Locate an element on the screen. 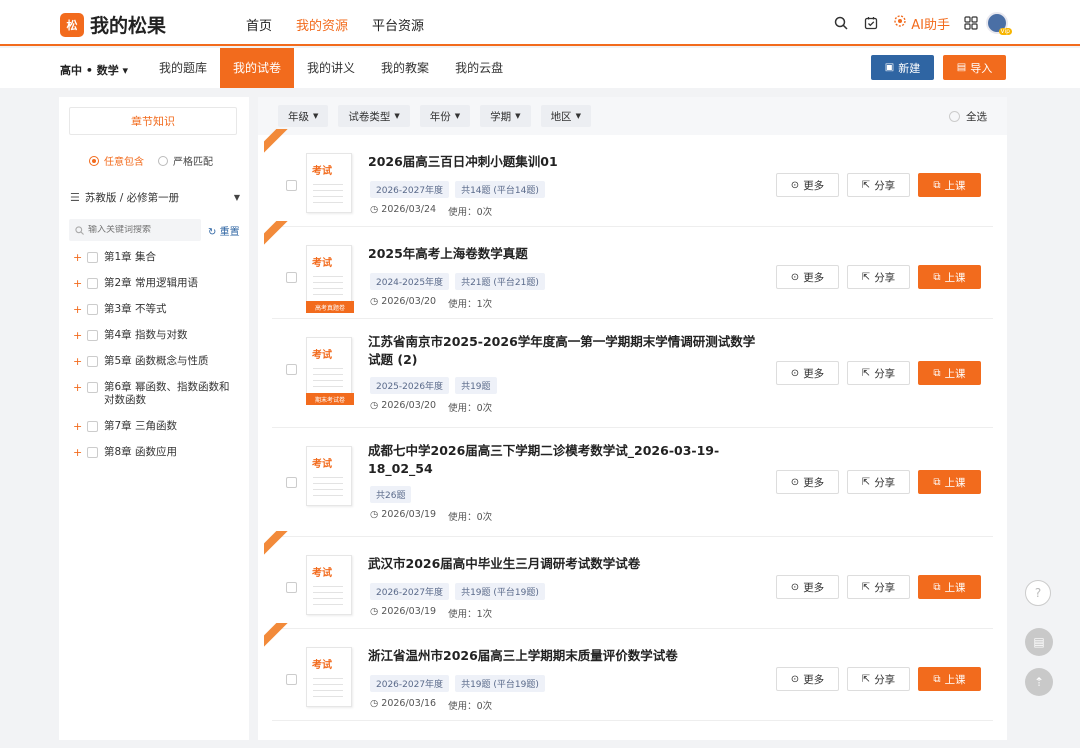 Image resolution: width=1080 pixels, height=748 pixels. new-button: ▣ 新建 is located at coordinates (902, 67).